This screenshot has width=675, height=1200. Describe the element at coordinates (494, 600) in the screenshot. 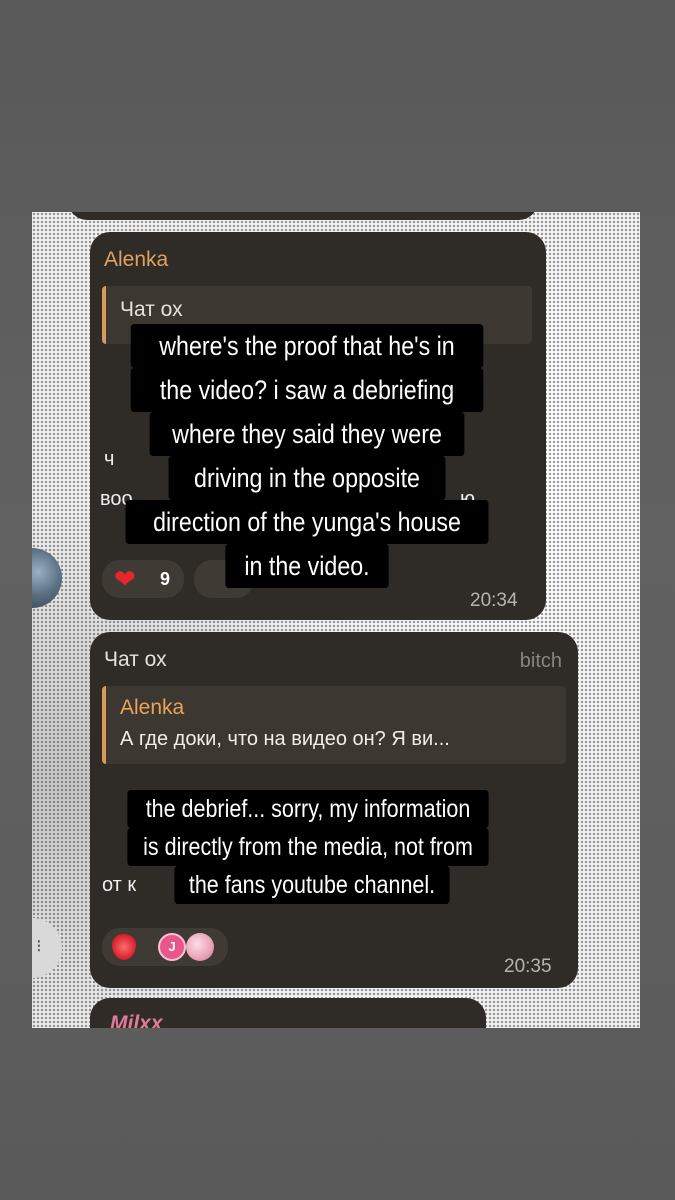

I see `message-time: 20:34` at that location.